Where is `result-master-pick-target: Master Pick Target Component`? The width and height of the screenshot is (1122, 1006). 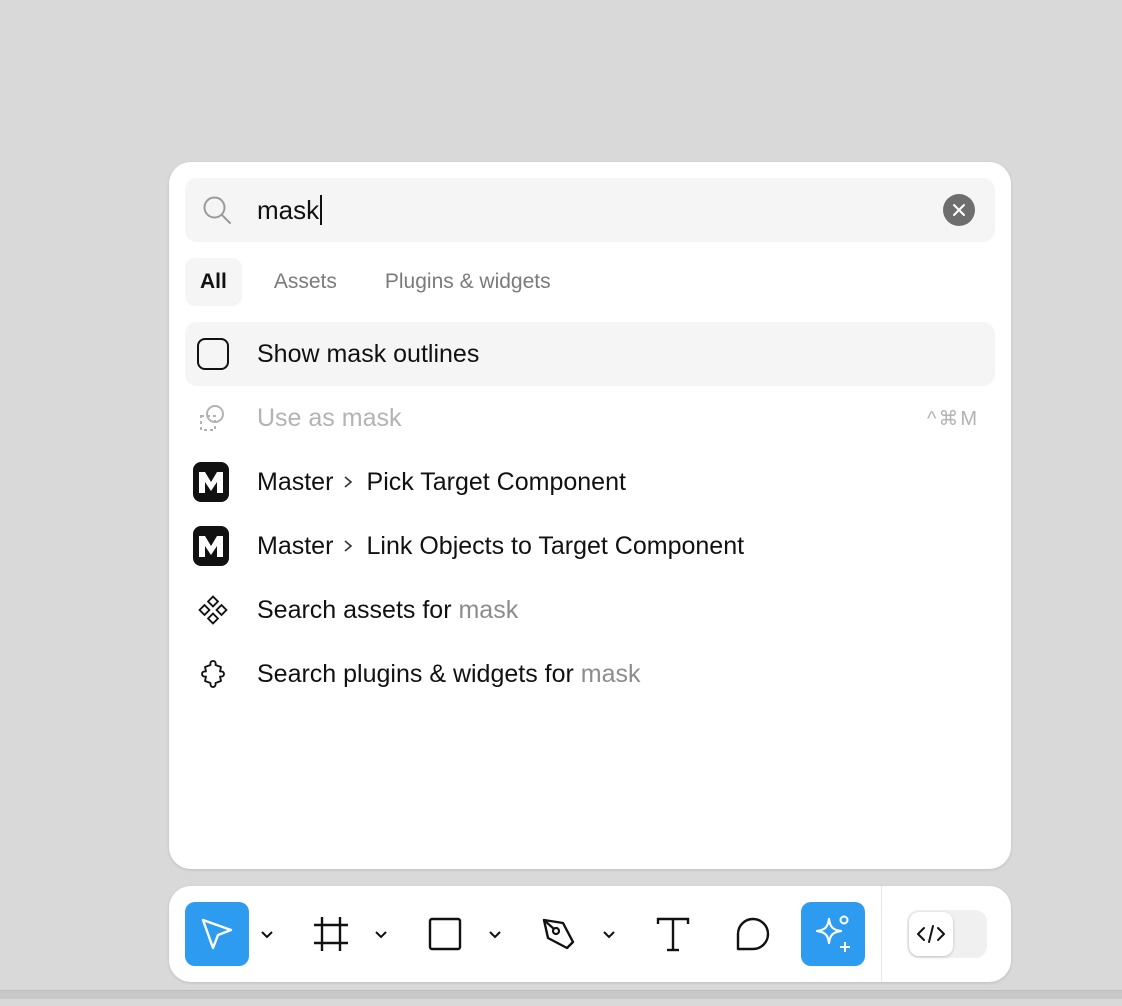
result-master-pick-target: Master Pick Target Component is located at coordinates (590, 482).